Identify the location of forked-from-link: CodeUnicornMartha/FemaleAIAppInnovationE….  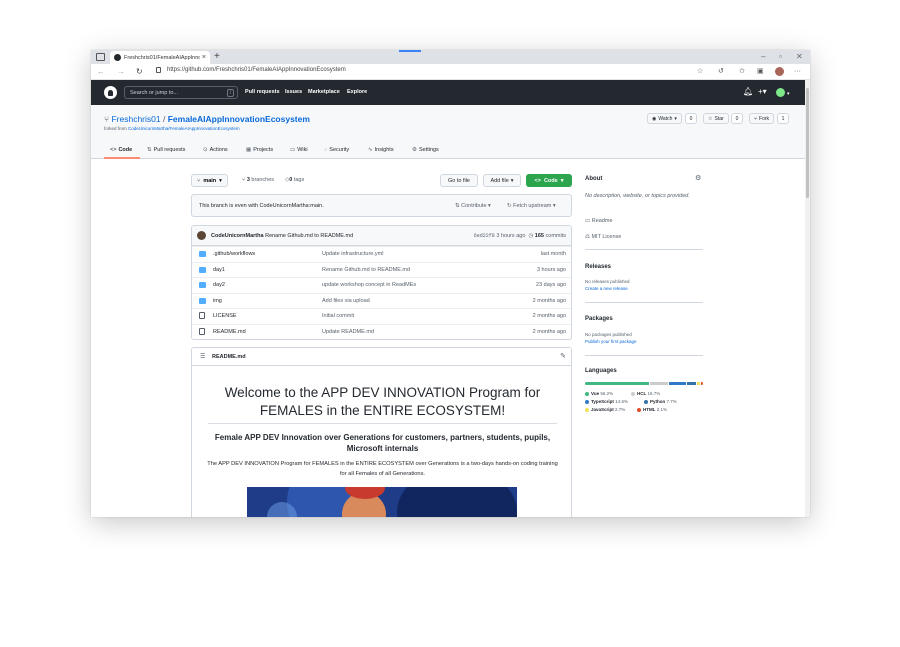
(184, 128).